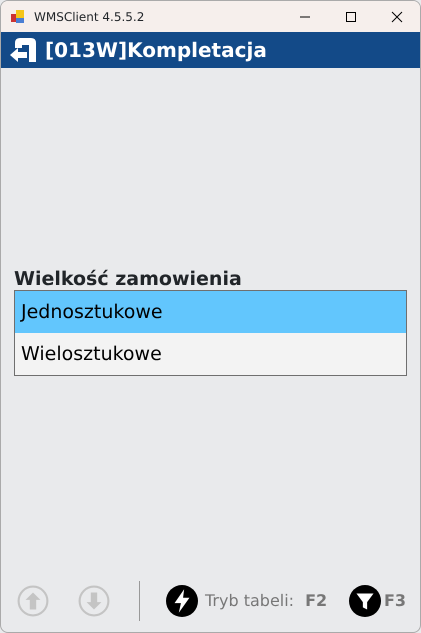 The image size is (421, 633). Describe the element at coordinates (156, 50) in the screenshot. I see `screen-title: [013W]Kompletacja` at that location.